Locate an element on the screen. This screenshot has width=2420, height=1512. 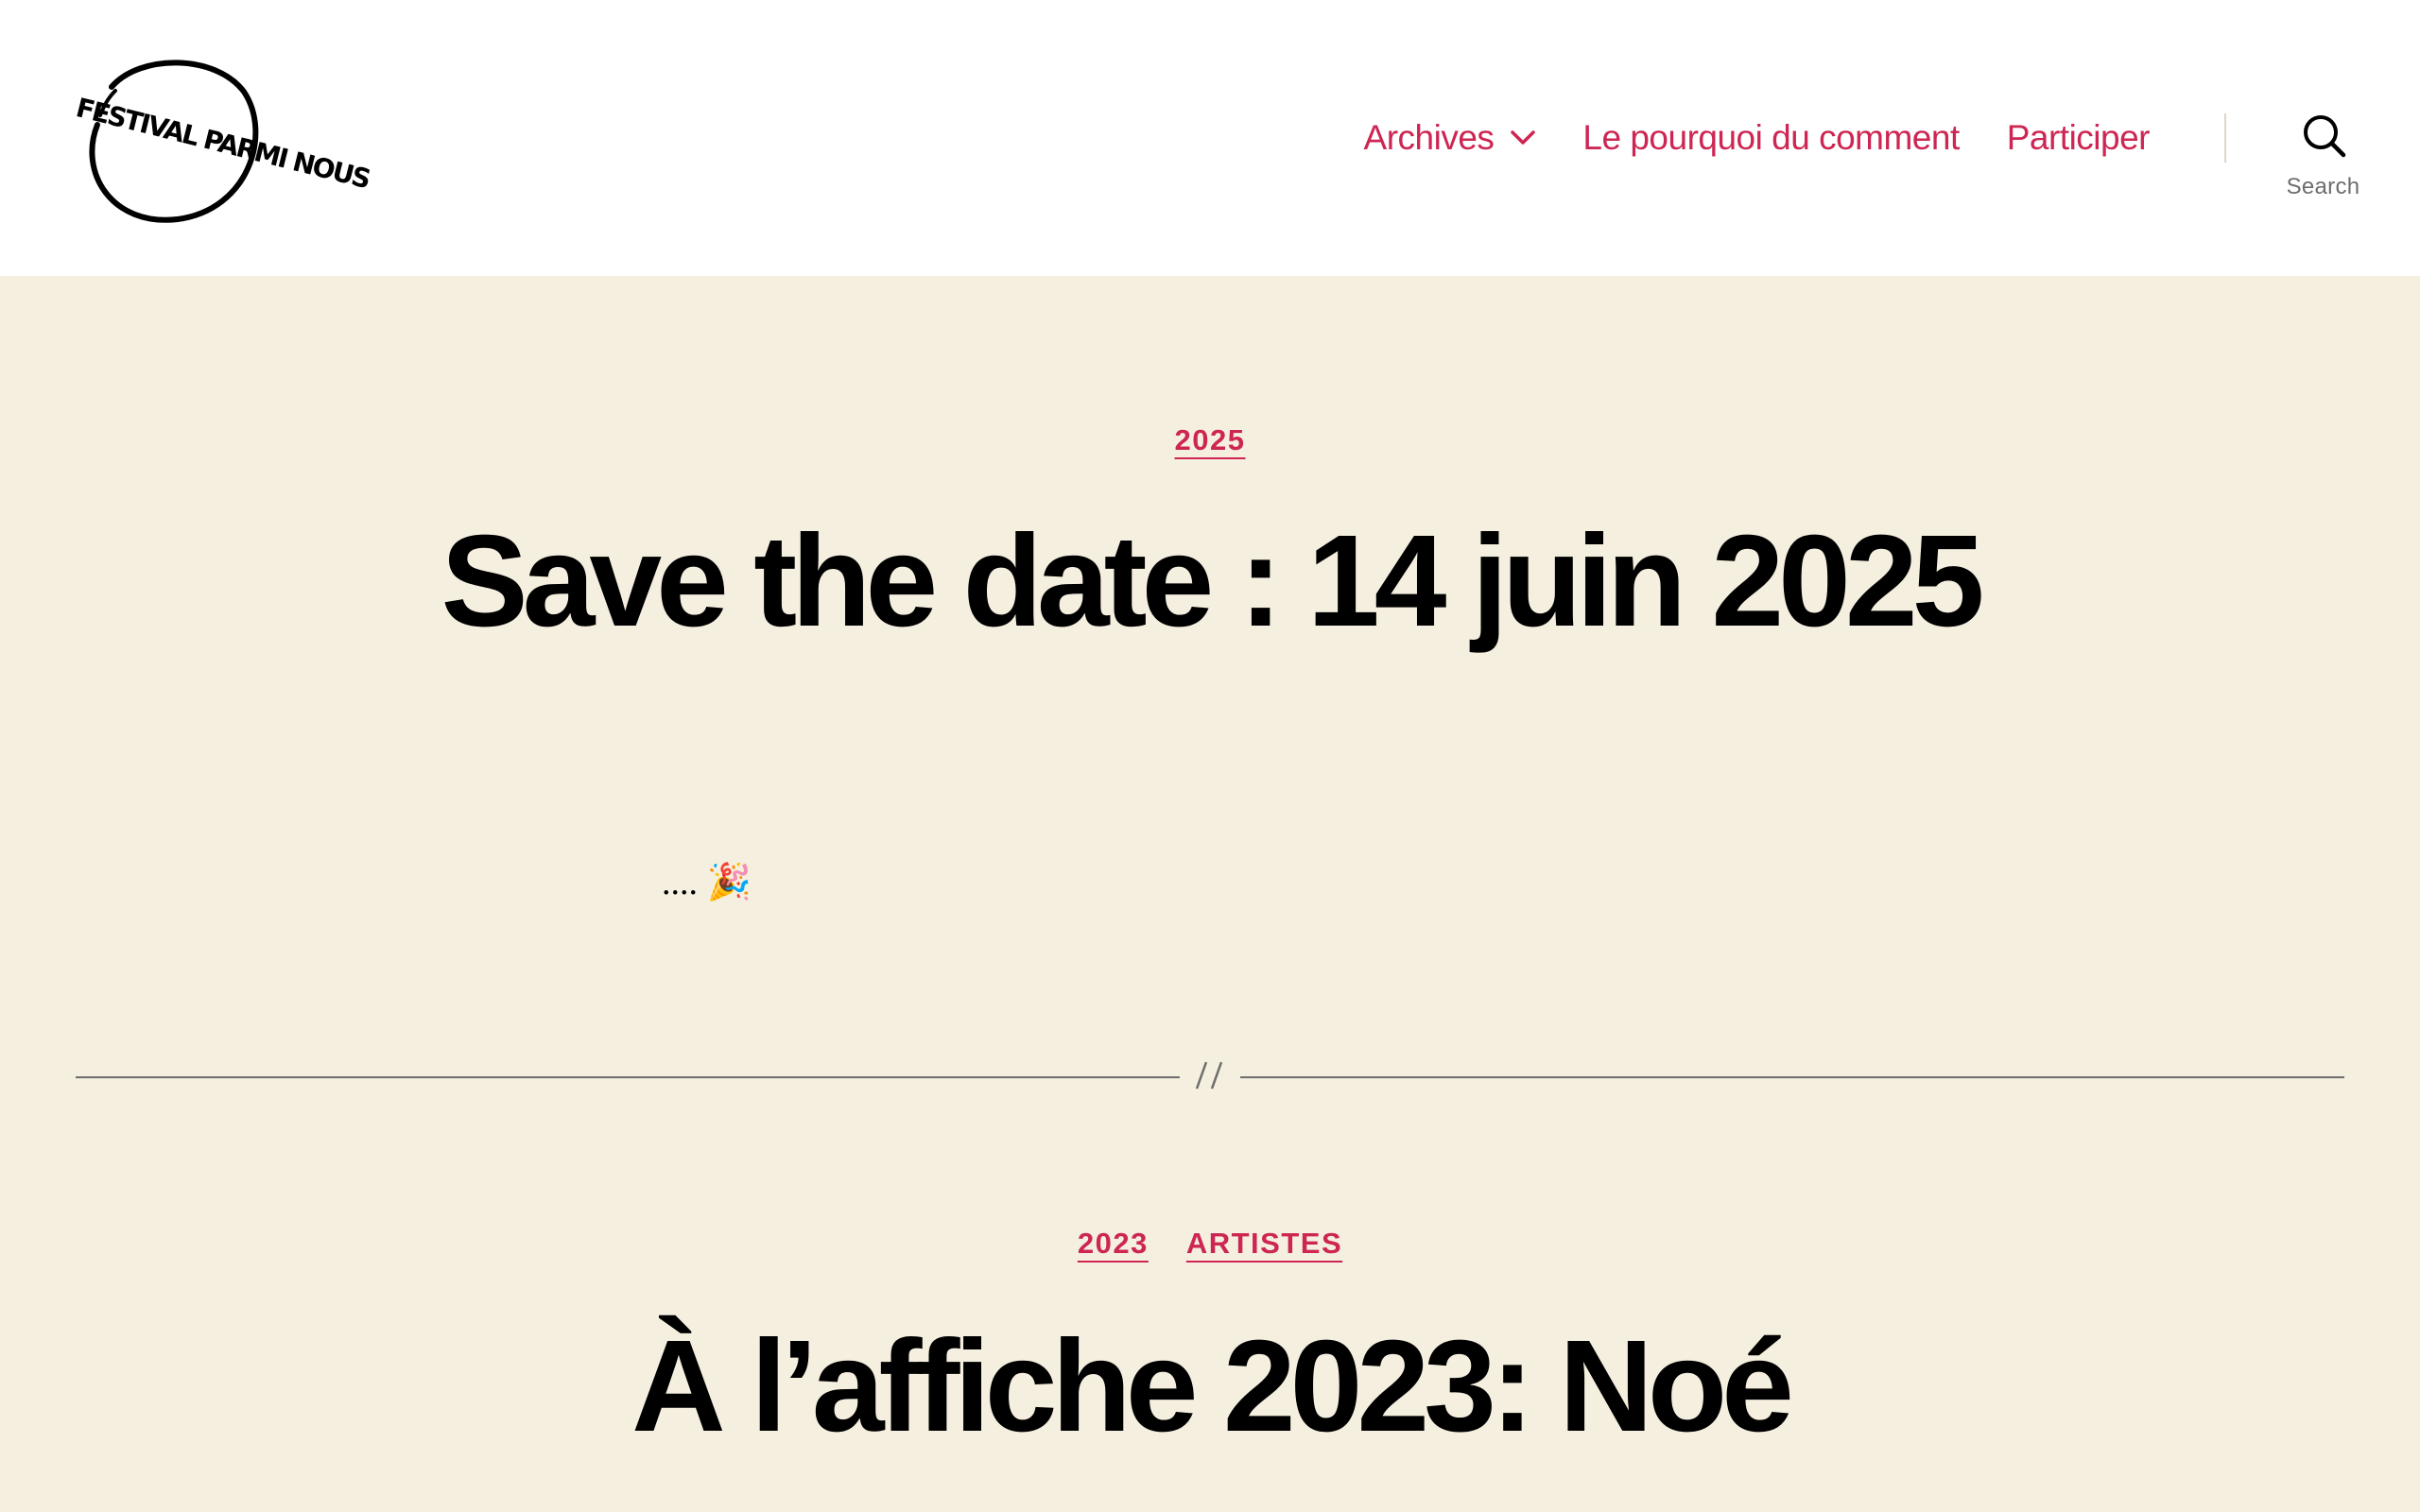
post-categories: 2023 ARTISTES is located at coordinates (1210, 1244).